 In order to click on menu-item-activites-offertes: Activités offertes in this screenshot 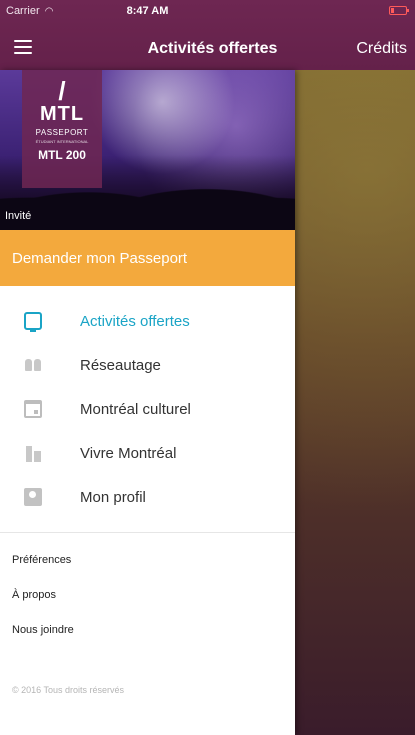, I will do `click(147, 324)`.